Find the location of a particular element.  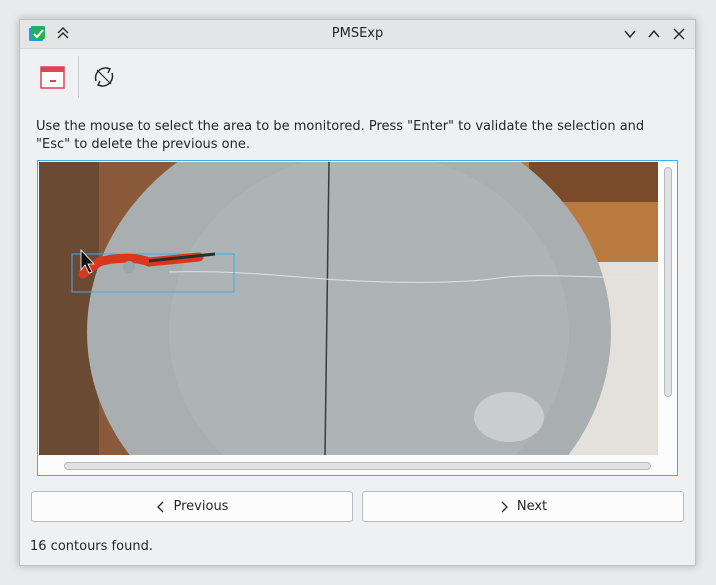

previous-button: Previous is located at coordinates (192, 506).